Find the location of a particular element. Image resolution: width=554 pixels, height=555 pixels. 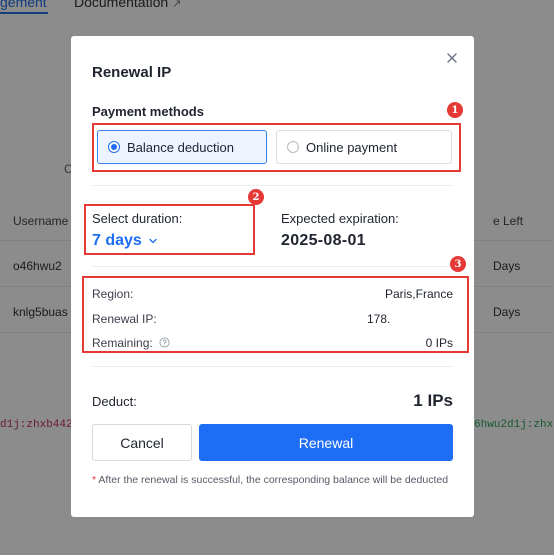

deduct-value: 1 IPs is located at coordinates (433, 400).